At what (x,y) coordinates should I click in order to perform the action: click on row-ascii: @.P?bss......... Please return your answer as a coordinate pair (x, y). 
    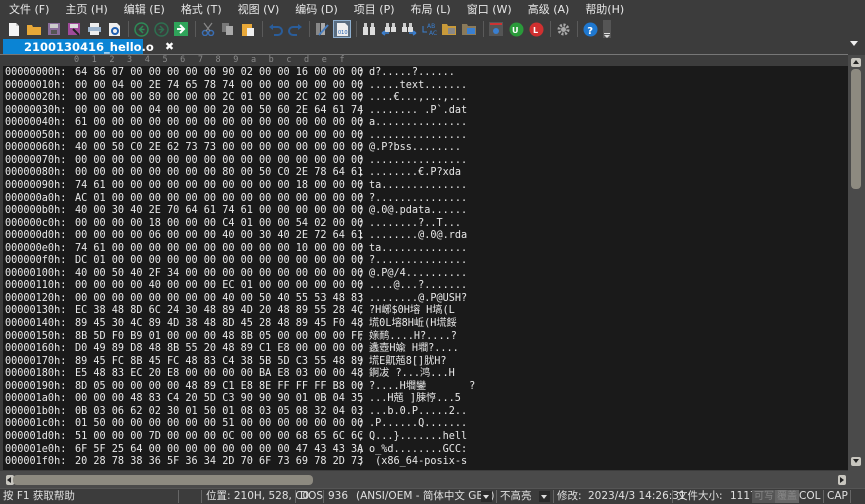
    Looking at the image, I should click on (415, 148).